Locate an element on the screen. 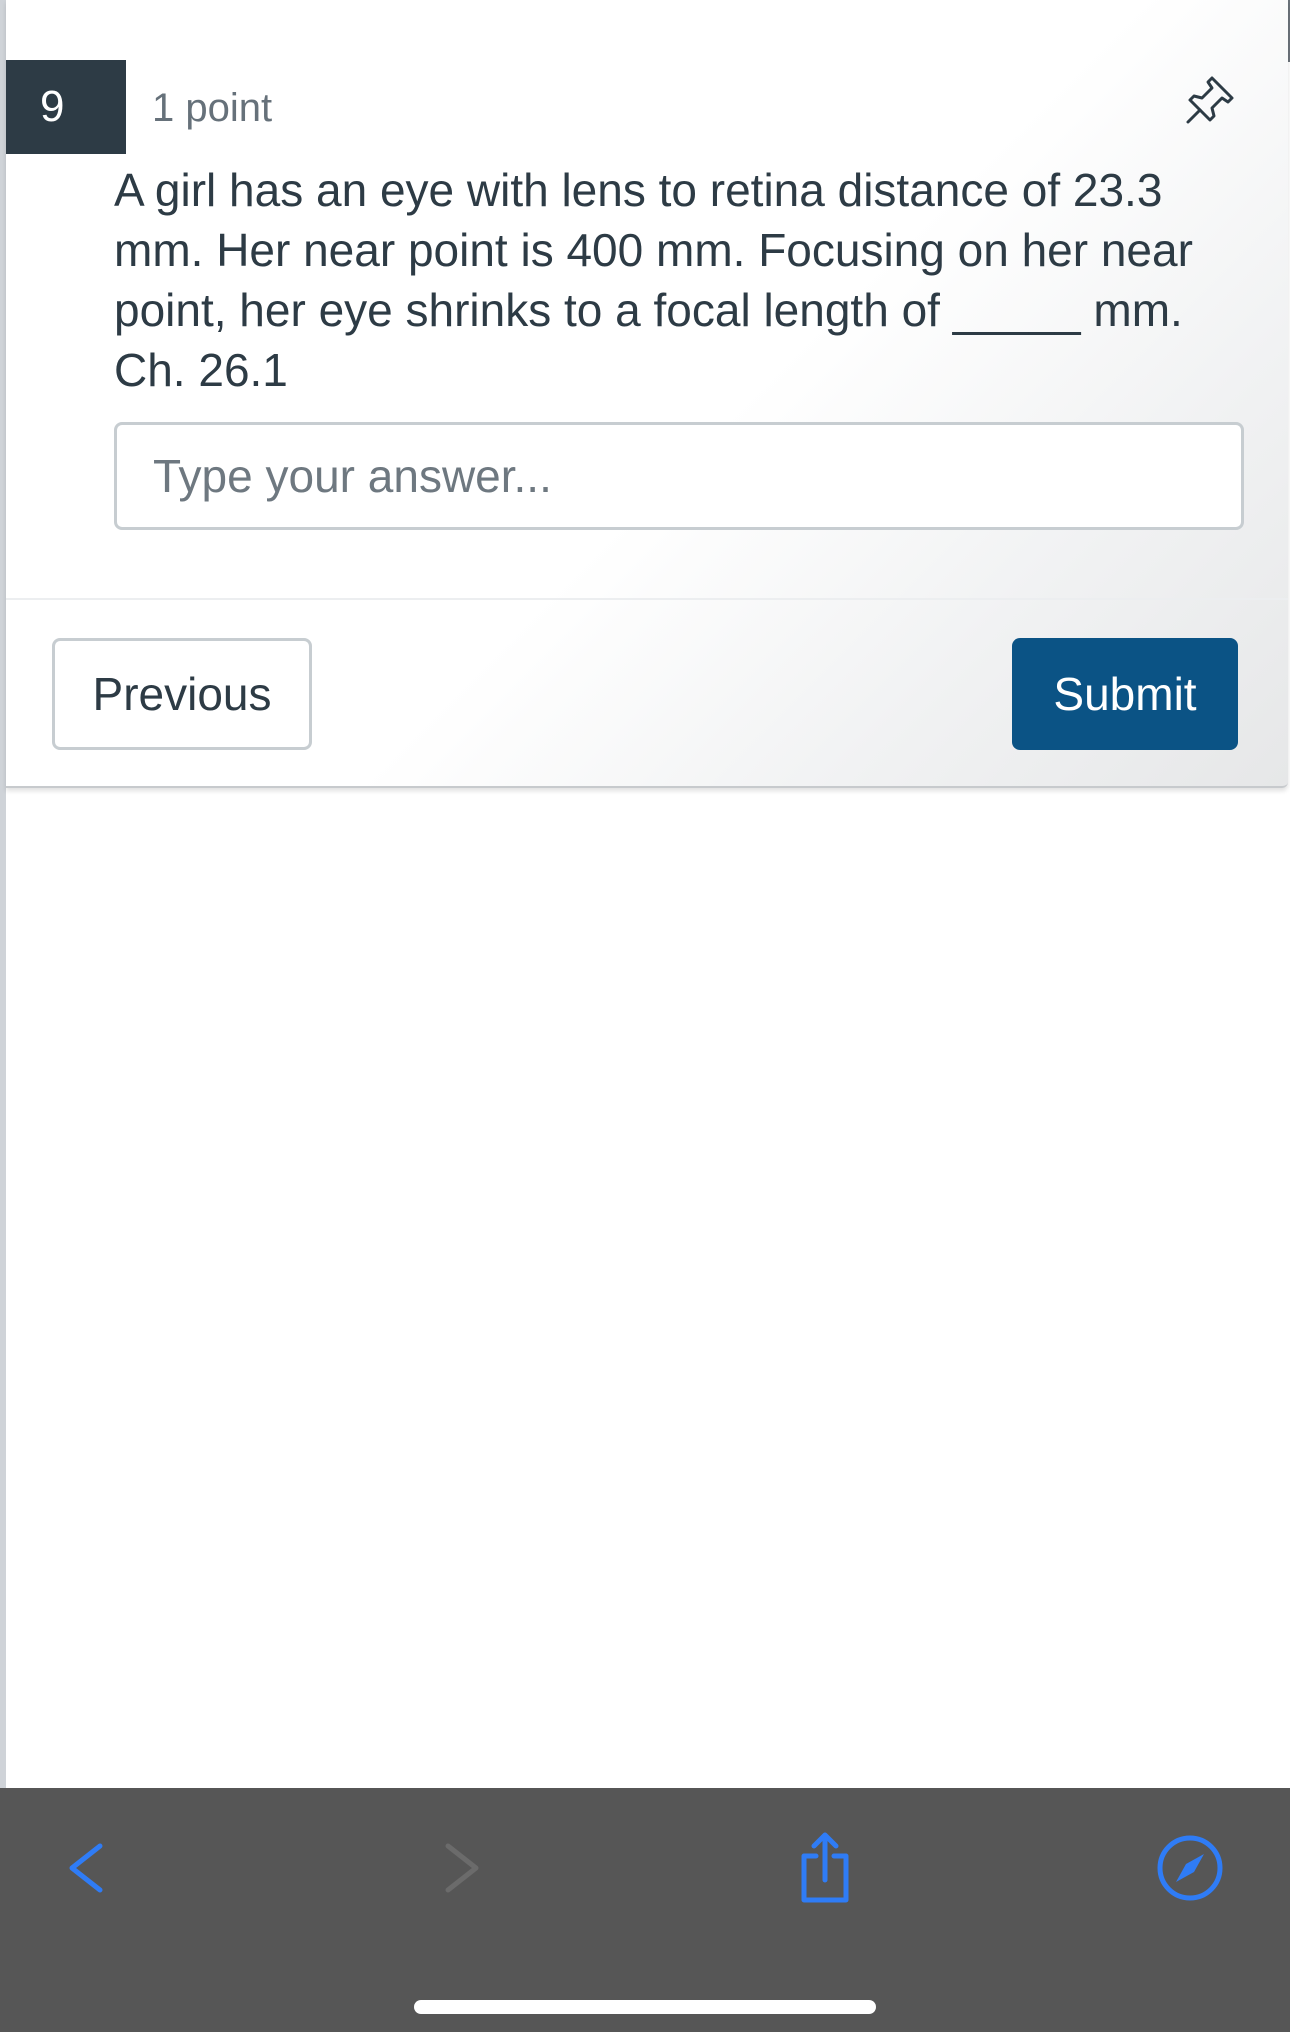 The width and height of the screenshot is (1290, 2032). card-divider is located at coordinates (647, 599).